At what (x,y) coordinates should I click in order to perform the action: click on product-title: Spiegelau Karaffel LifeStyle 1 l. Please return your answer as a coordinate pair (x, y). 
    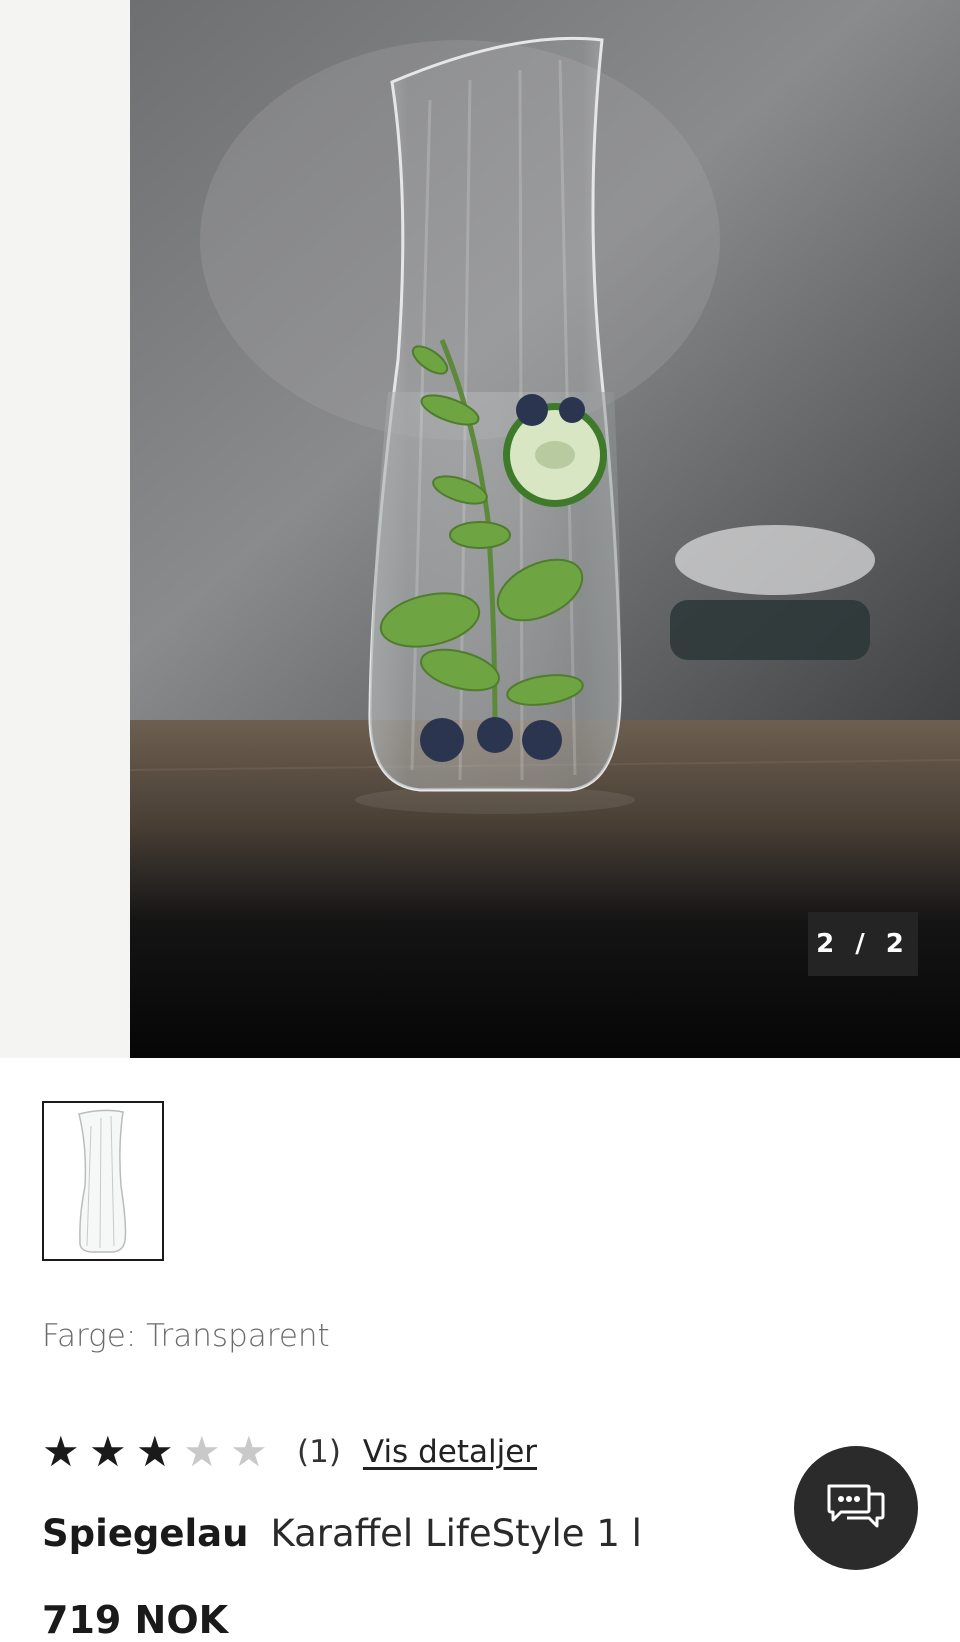
    Looking at the image, I should click on (342, 1533).